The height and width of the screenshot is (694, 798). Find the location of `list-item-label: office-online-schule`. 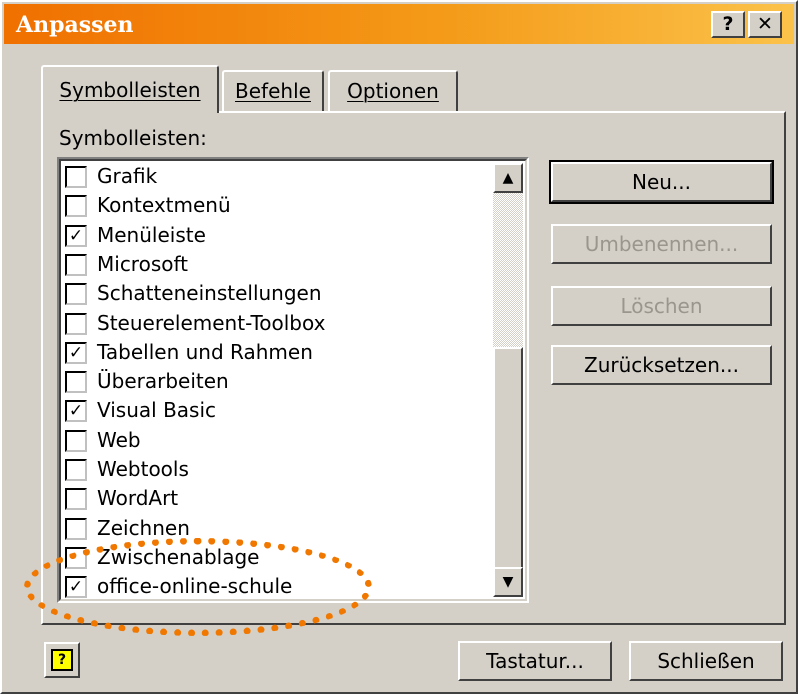

list-item-label: office-online-schule is located at coordinates (195, 586).